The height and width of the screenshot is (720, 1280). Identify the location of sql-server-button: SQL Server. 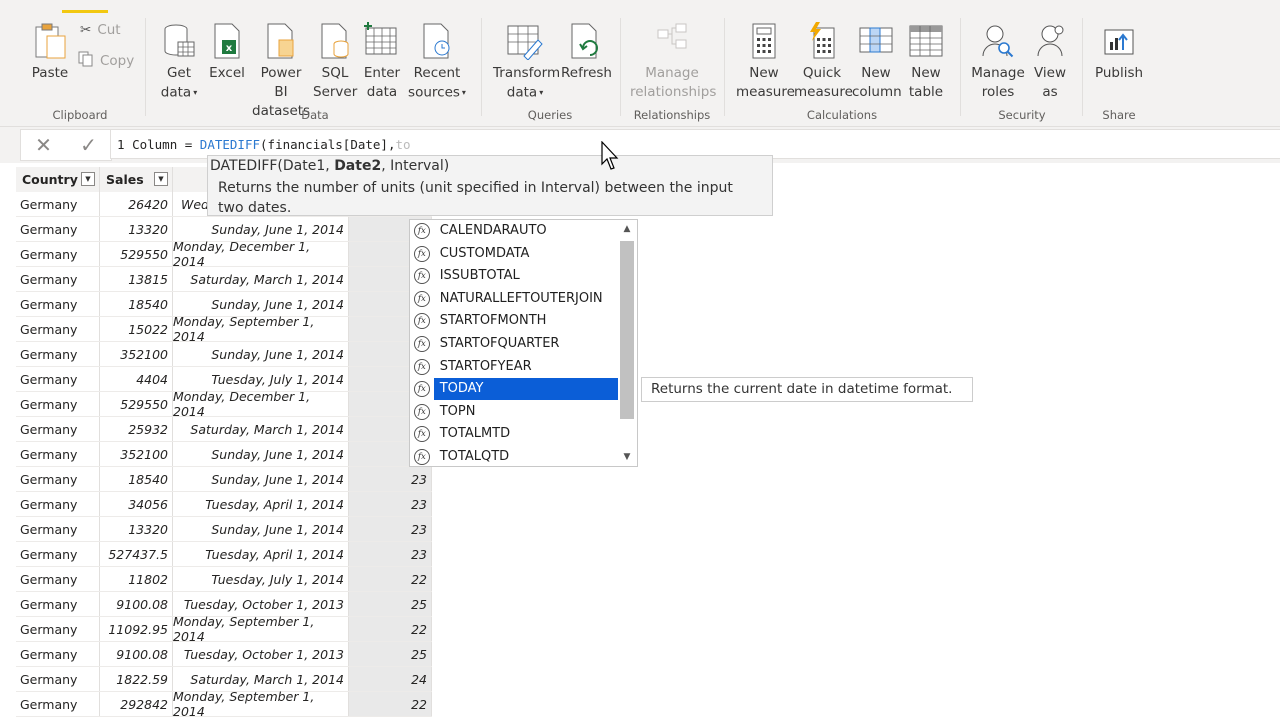
(335, 60).